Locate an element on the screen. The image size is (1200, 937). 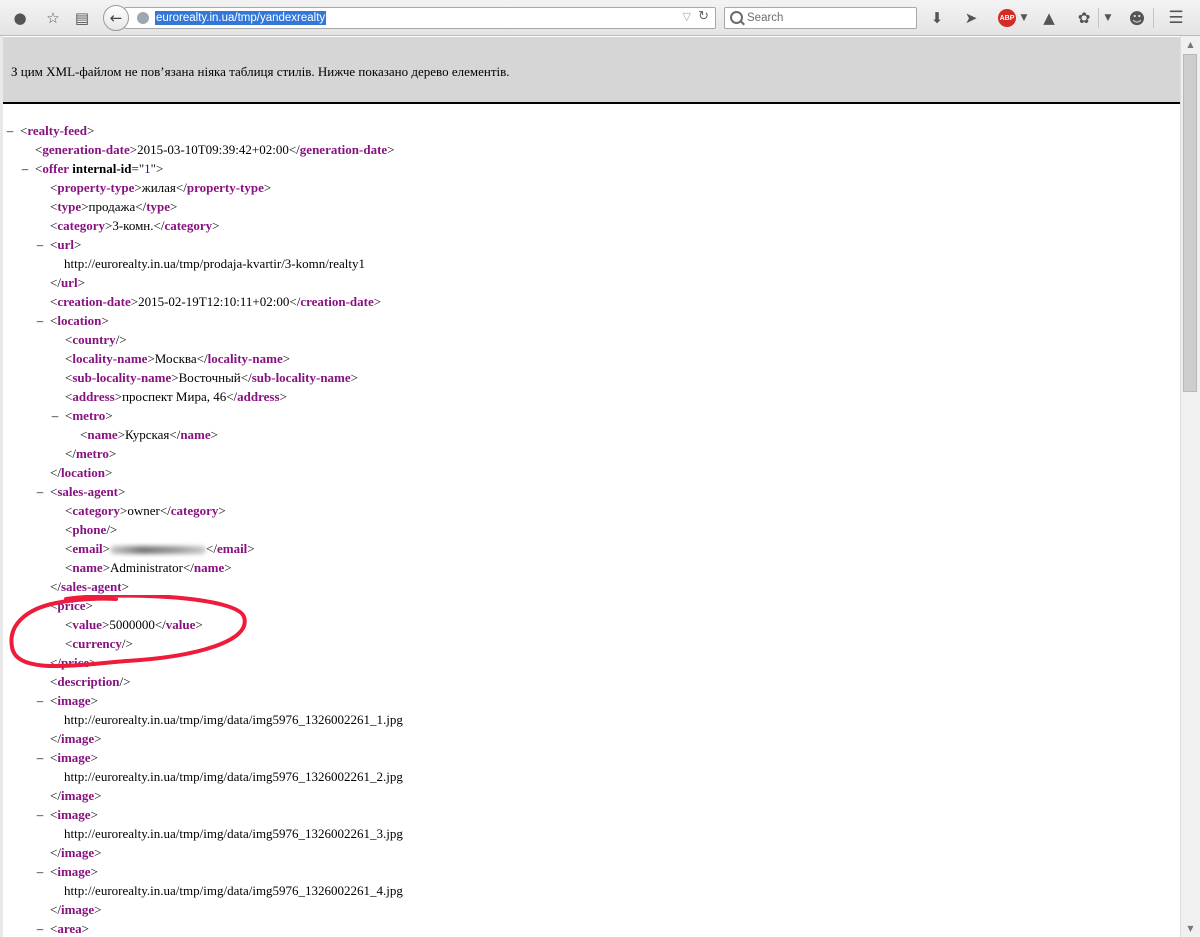
vertical-scrollbar: ▲ ▼ is located at coordinates (1190, 486).